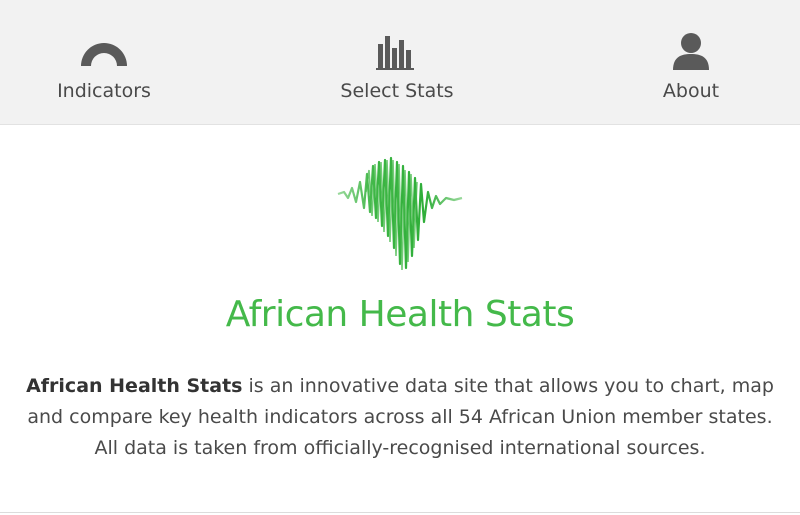  Describe the element at coordinates (134, 386) in the screenshot. I see `intro-brand-name: African Health Stats` at that location.